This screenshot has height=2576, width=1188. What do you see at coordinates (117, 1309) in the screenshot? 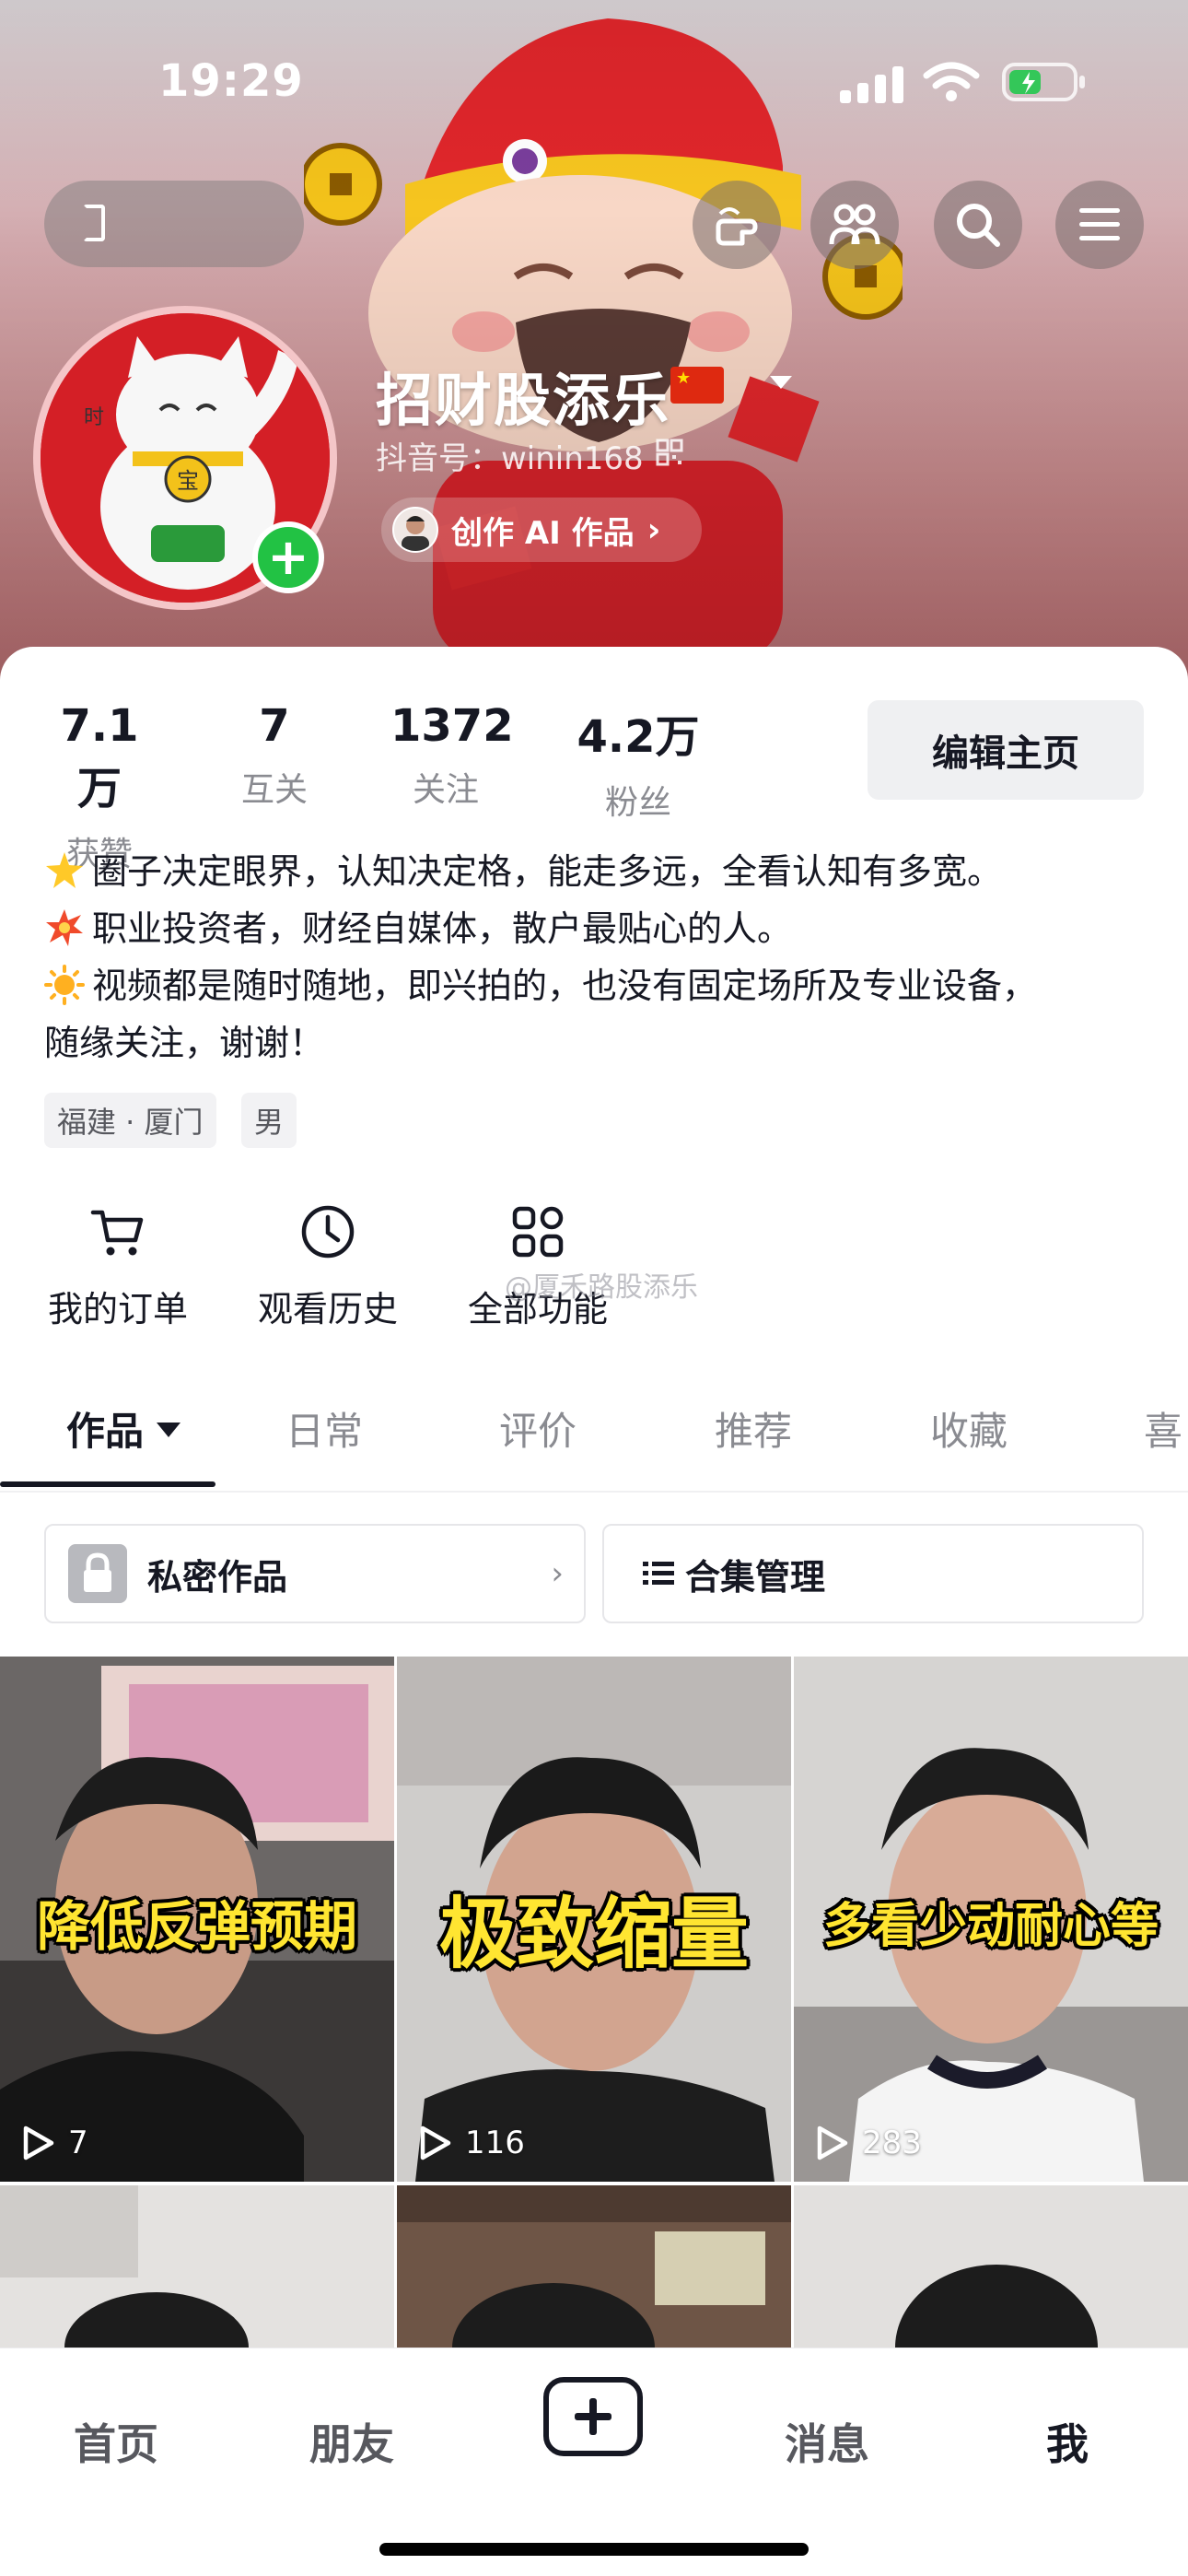
I see `function-label: 我的订单` at bounding box center [117, 1309].